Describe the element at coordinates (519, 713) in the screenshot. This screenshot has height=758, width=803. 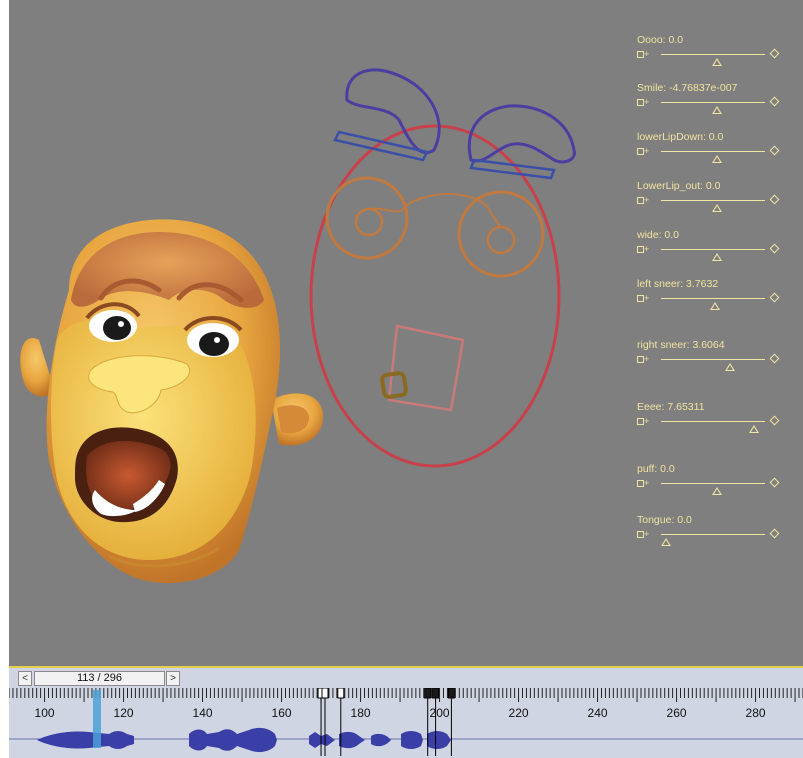
I see `ruler-tick-label: 220` at that location.